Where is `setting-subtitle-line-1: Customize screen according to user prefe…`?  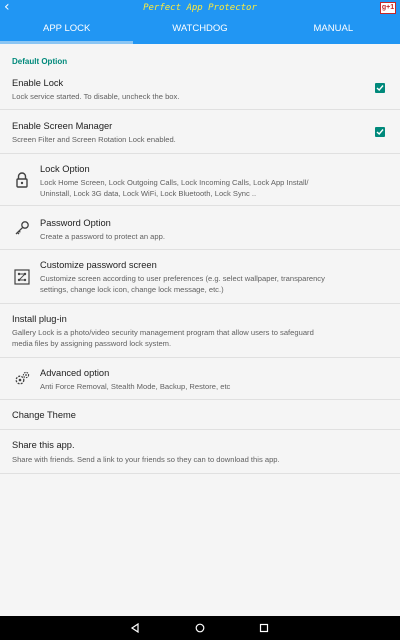 setting-subtitle-line-1: Customize screen according to user prefe… is located at coordinates (182, 278).